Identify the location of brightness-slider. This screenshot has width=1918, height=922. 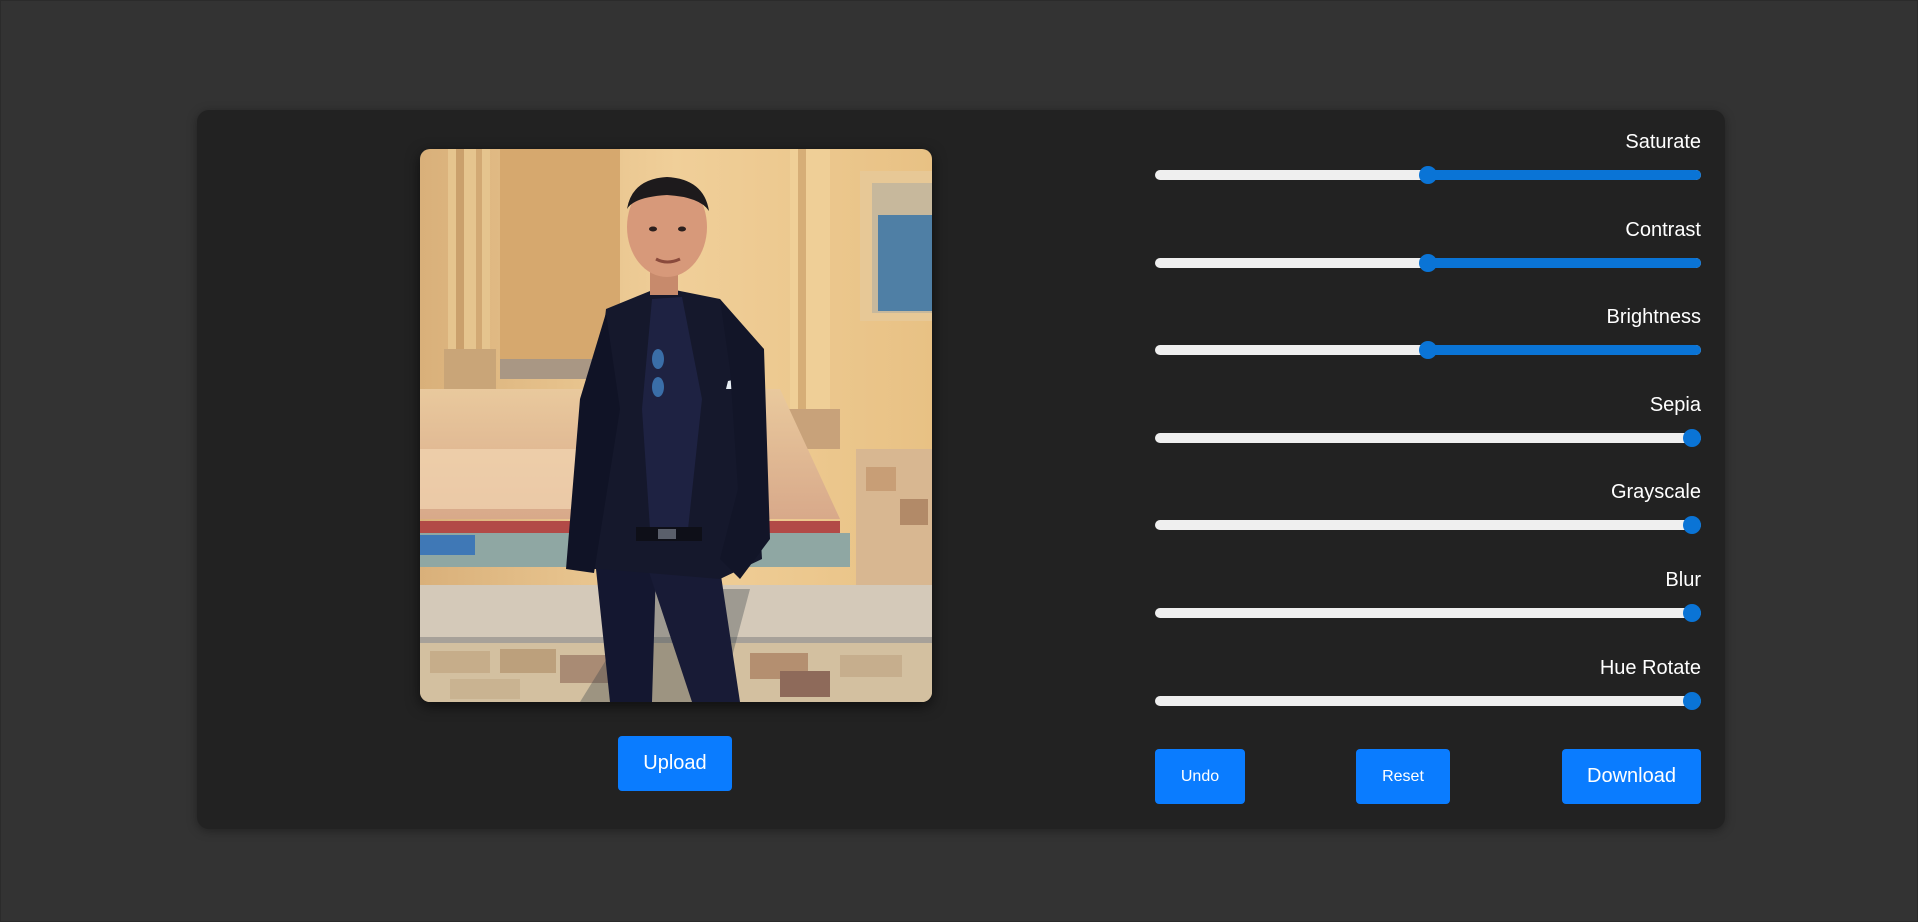
(1428, 350).